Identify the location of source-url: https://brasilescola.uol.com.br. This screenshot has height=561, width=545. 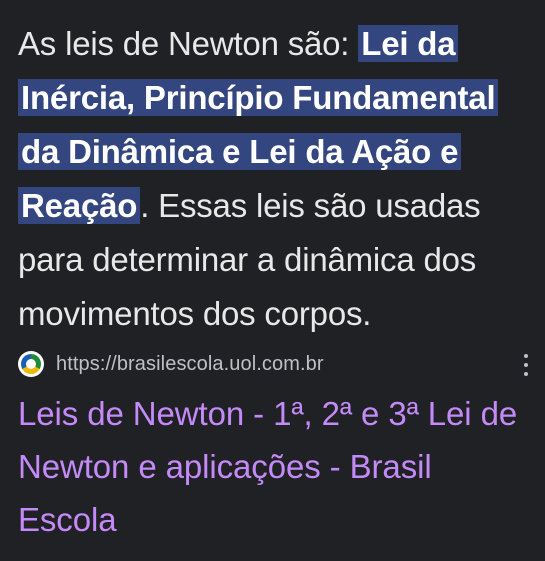
(190, 364).